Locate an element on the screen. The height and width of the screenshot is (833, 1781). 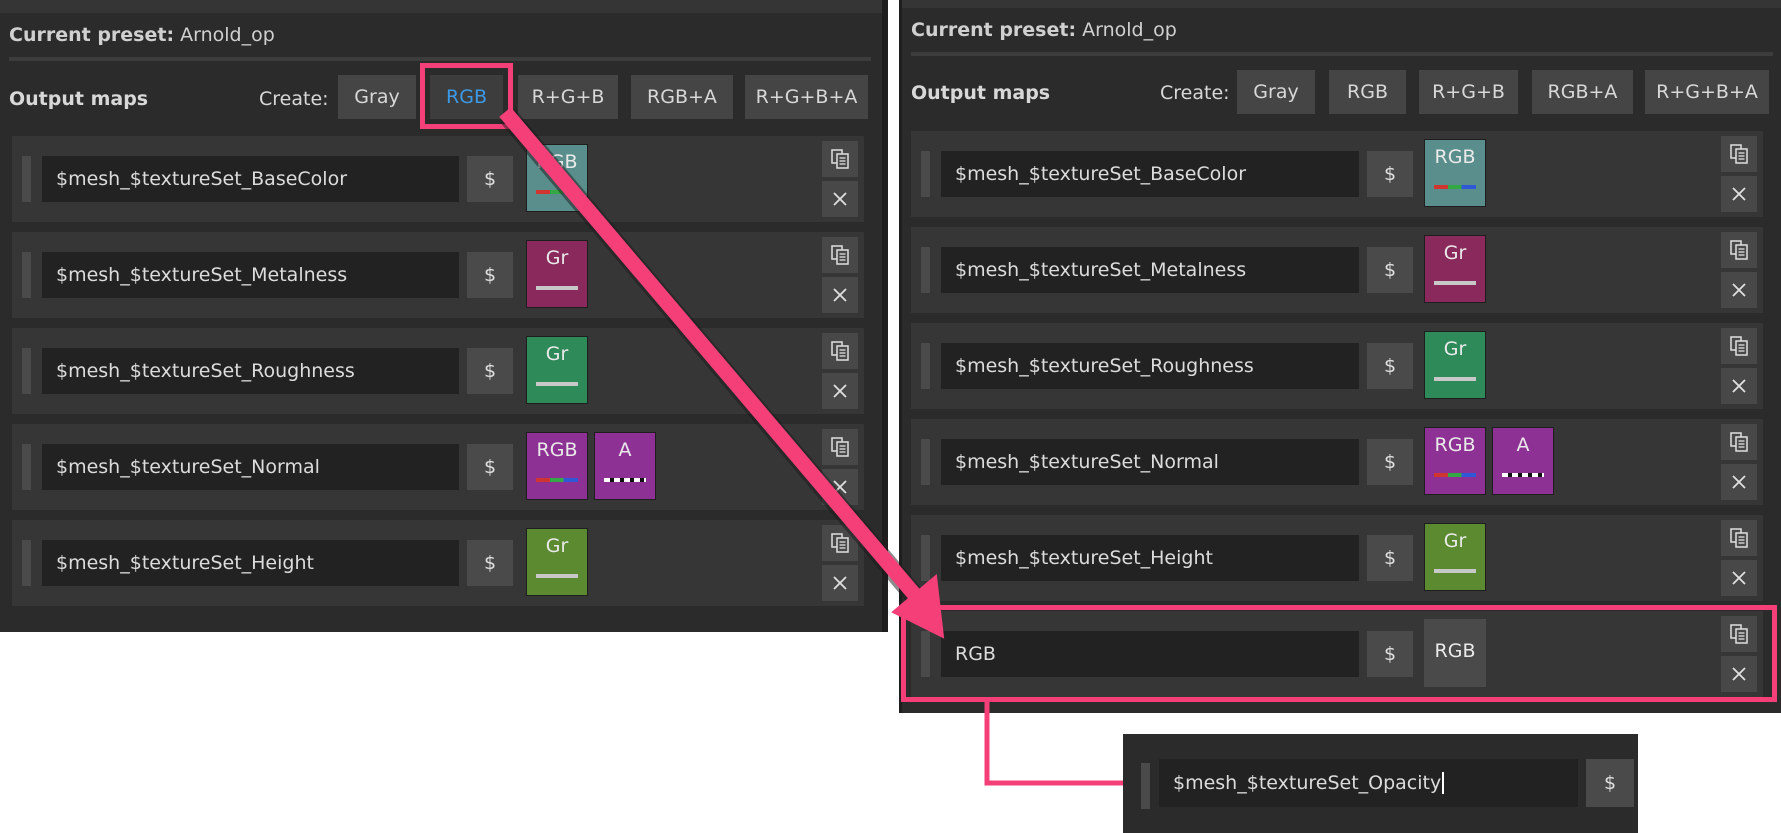
map-name-field-editing: $mesh_$textureSet_Opacity is located at coordinates (1368, 783).